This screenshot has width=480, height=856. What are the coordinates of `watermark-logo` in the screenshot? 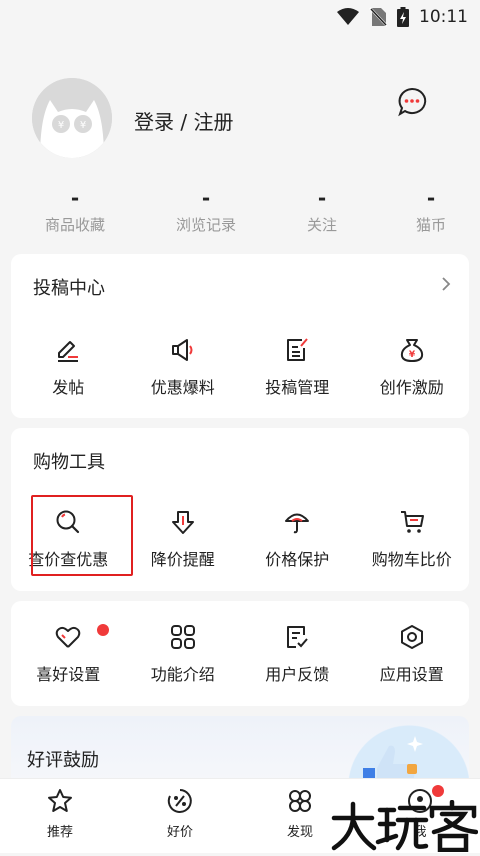 It's located at (404, 826).